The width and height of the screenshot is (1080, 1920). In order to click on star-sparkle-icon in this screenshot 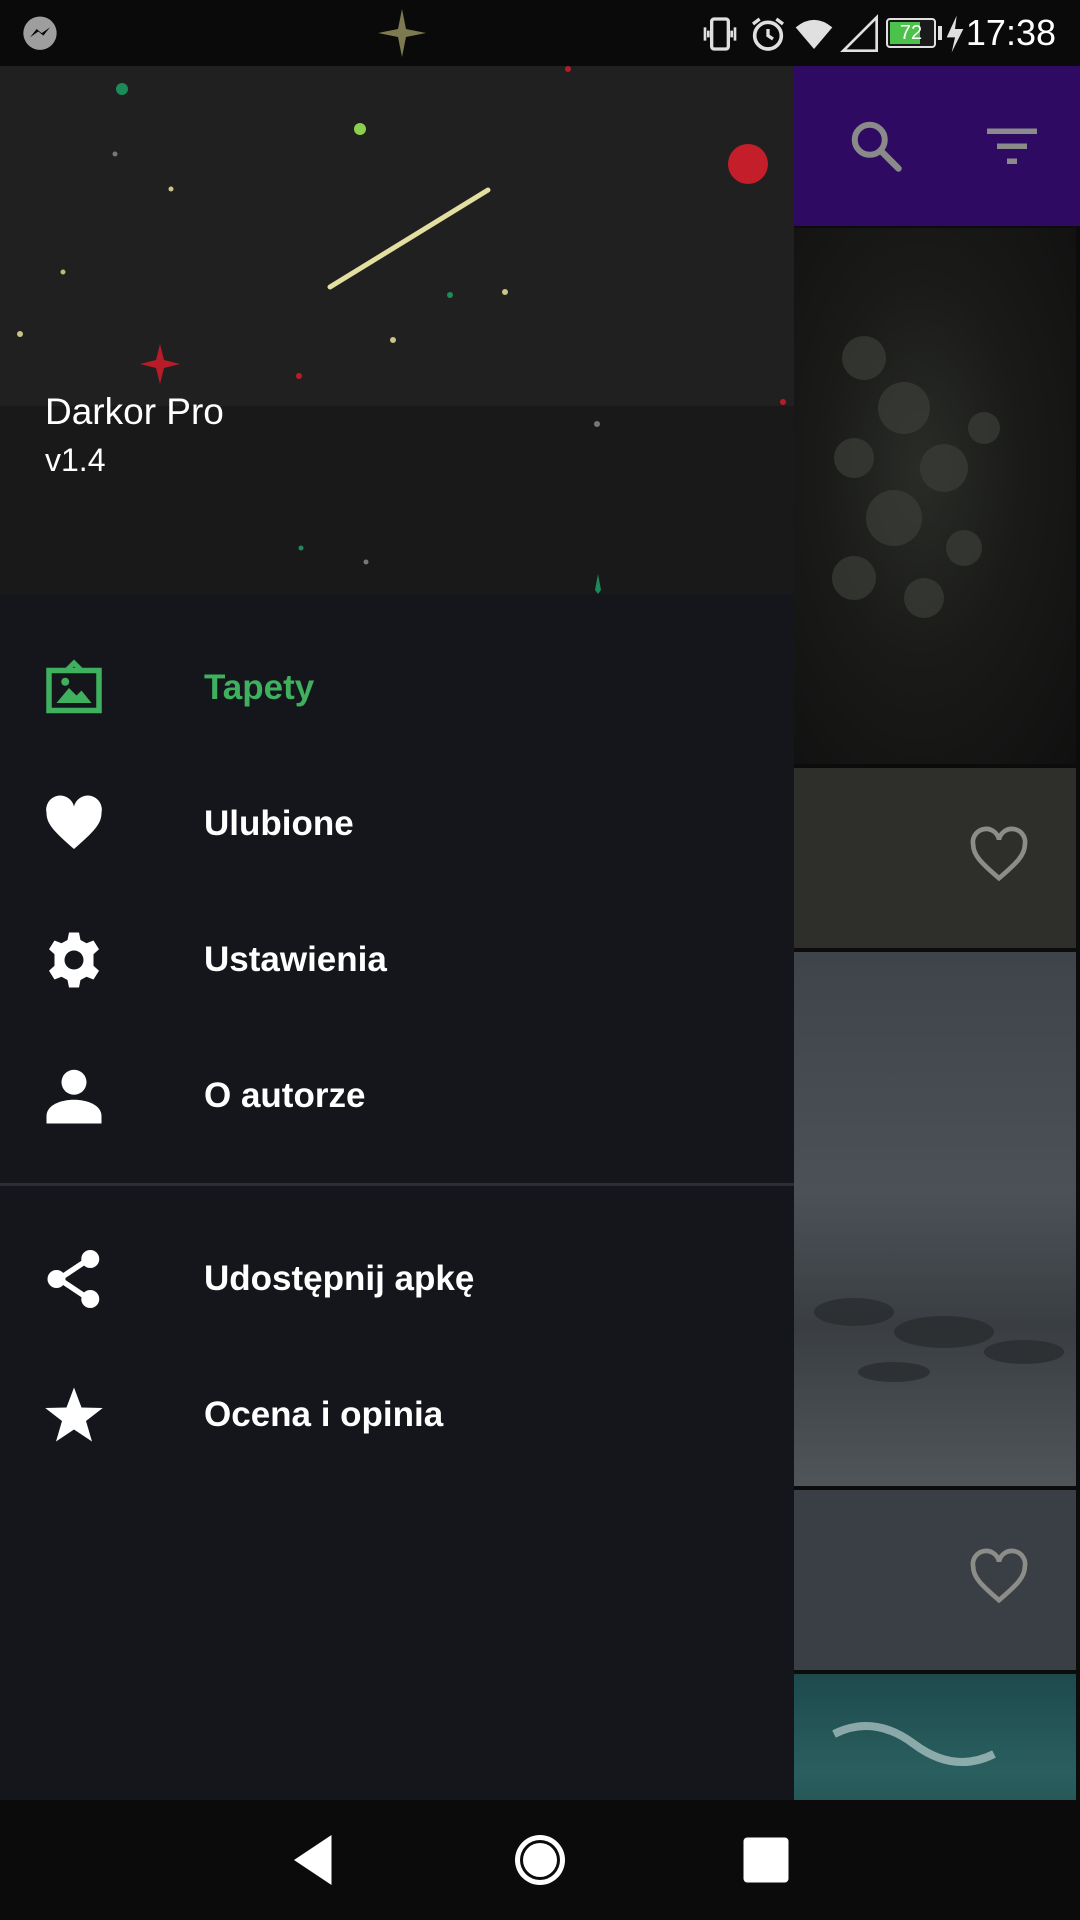, I will do `click(402, 33)`.